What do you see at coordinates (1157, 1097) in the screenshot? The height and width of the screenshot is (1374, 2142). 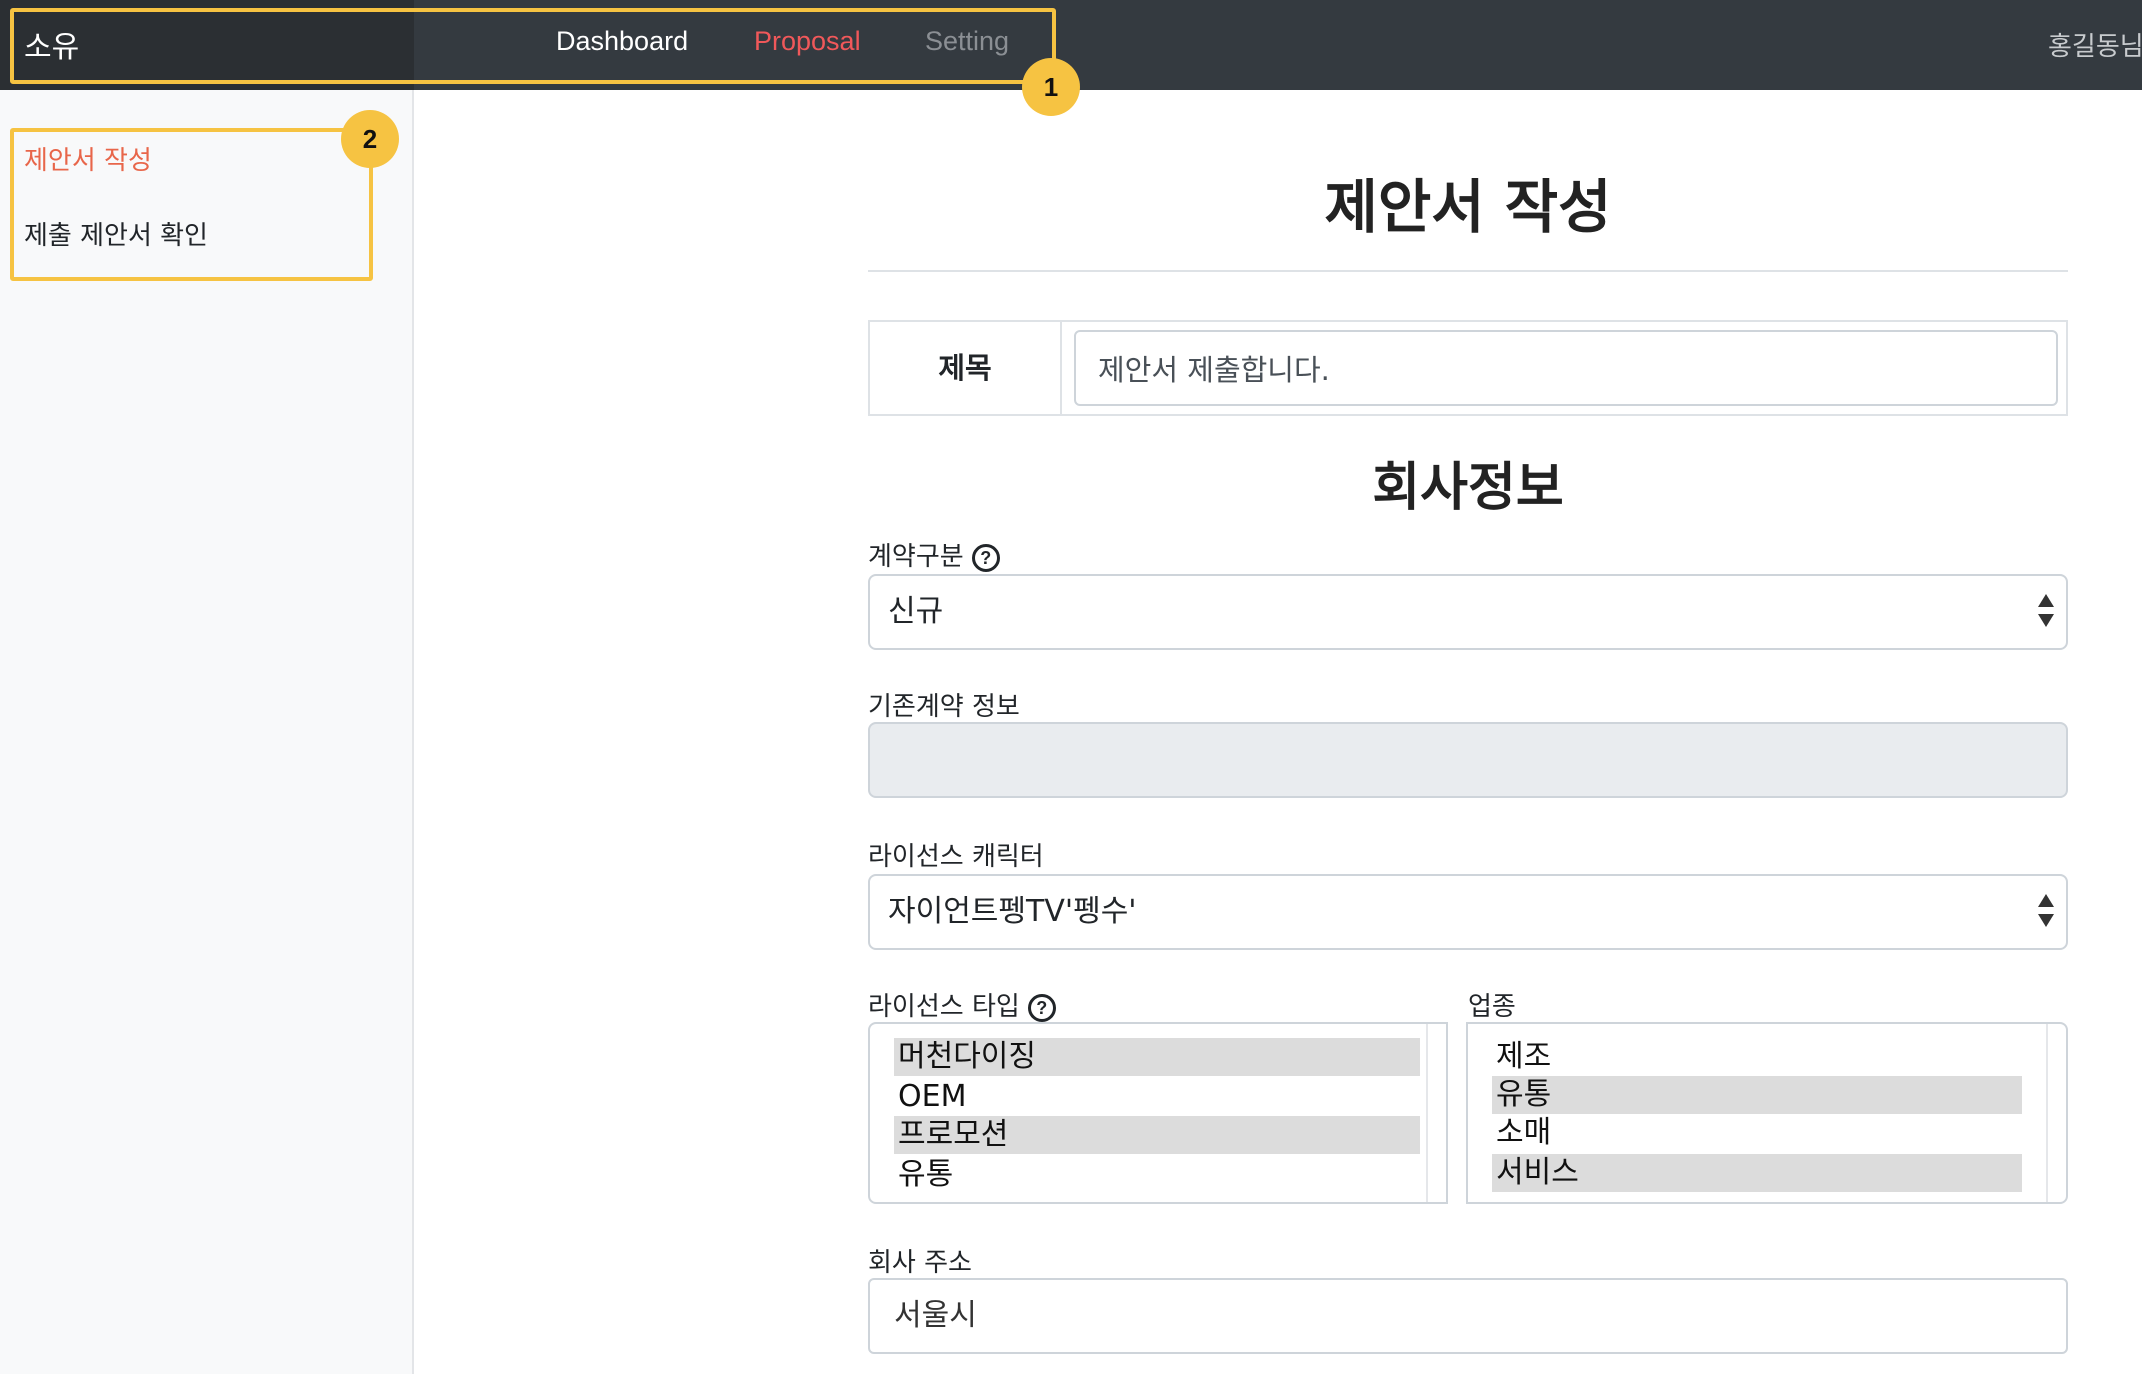 I see `license-type-option: OEM` at bounding box center [1157, 1097].